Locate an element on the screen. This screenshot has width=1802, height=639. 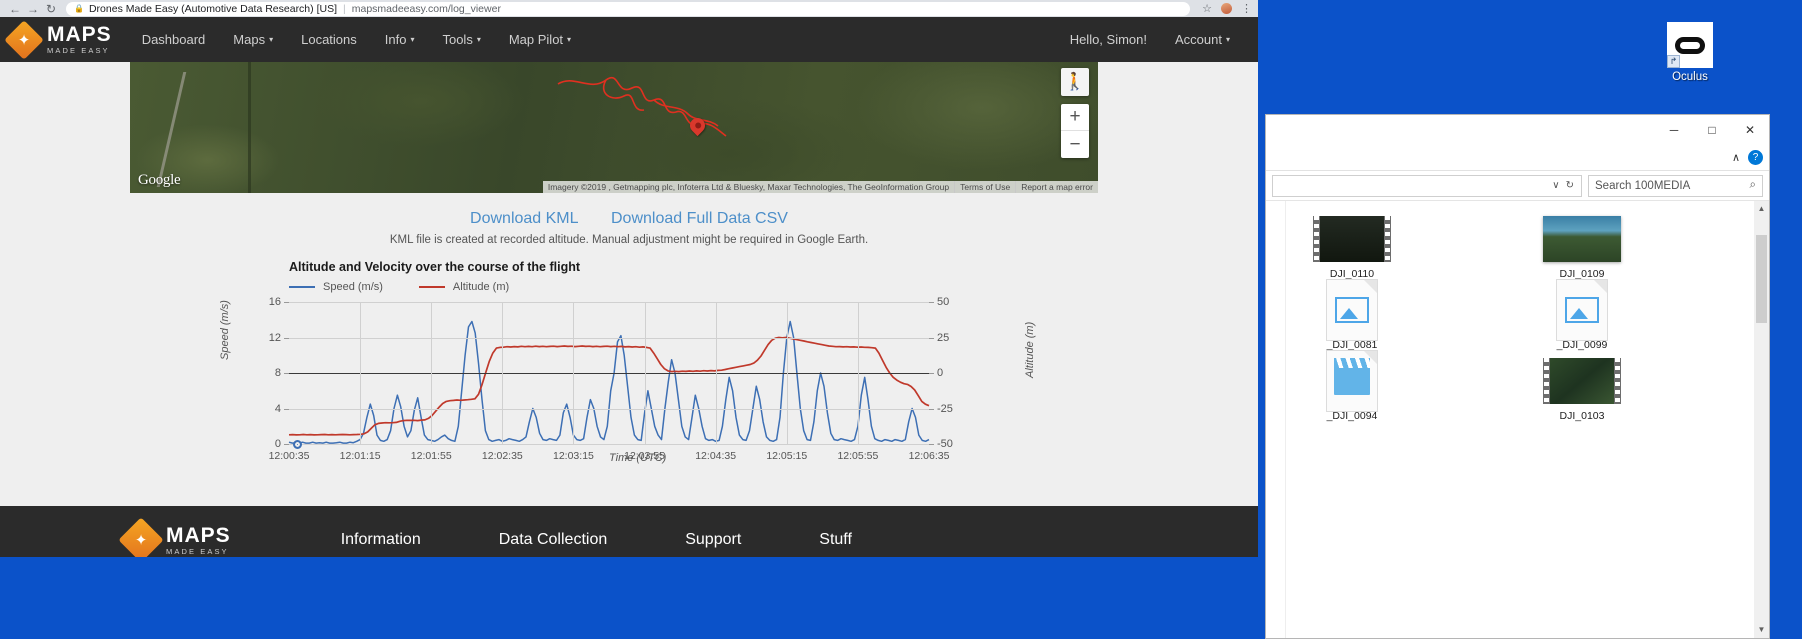
chart-legend: Speed (m/s) Altitude (m) is located at coordinates (399, 287).